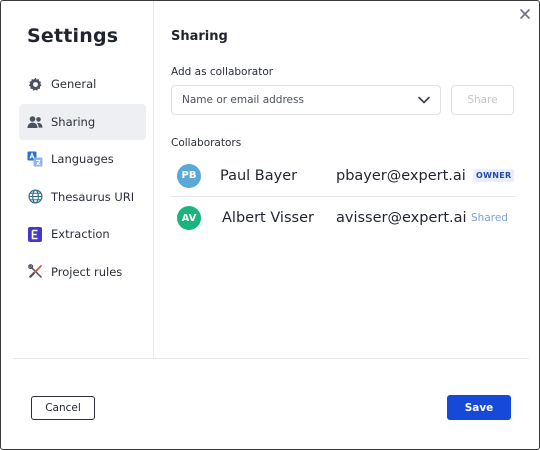  I want to click on users-icon, so click(35, 122).